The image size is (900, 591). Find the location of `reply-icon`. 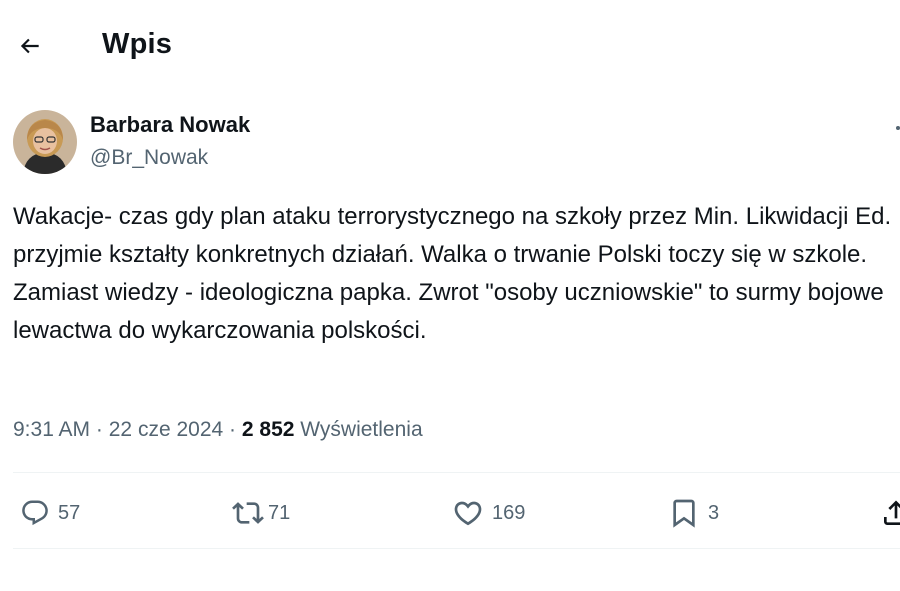

reply-icon is located at coordinates (35, 513).